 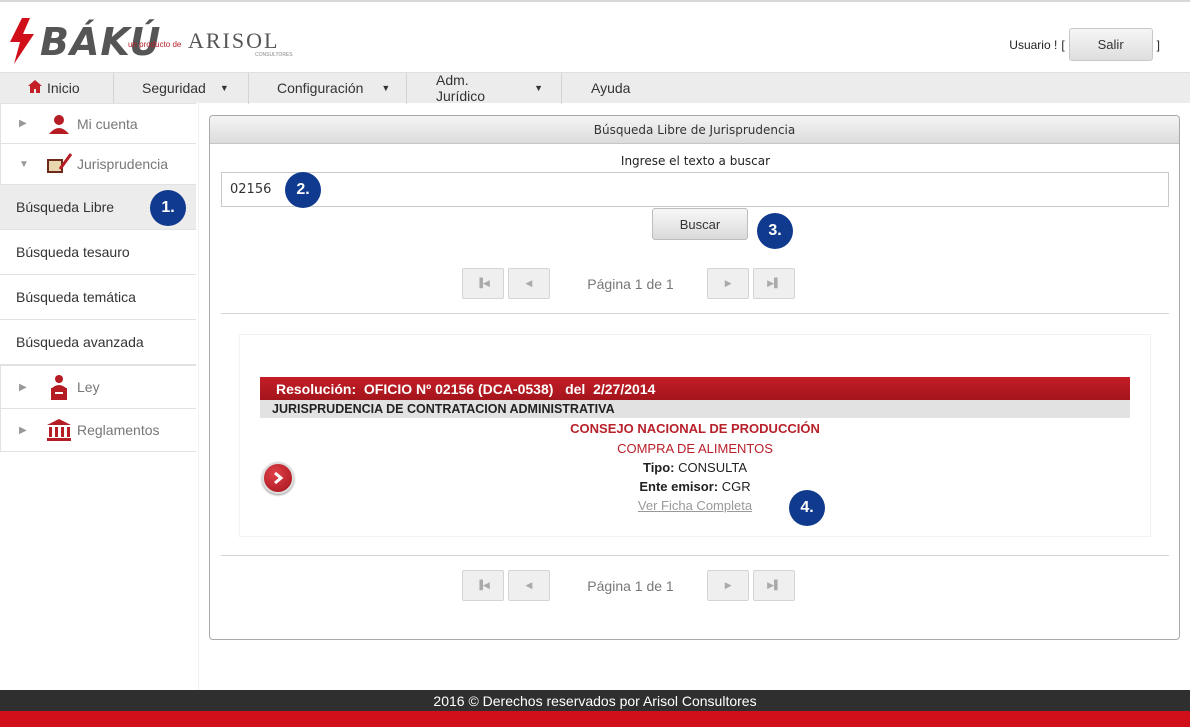 What do you see at coordinates (807, 508) in the screenshot?
I see `step-badge-4: 4.` at bounding box center [807, 508].